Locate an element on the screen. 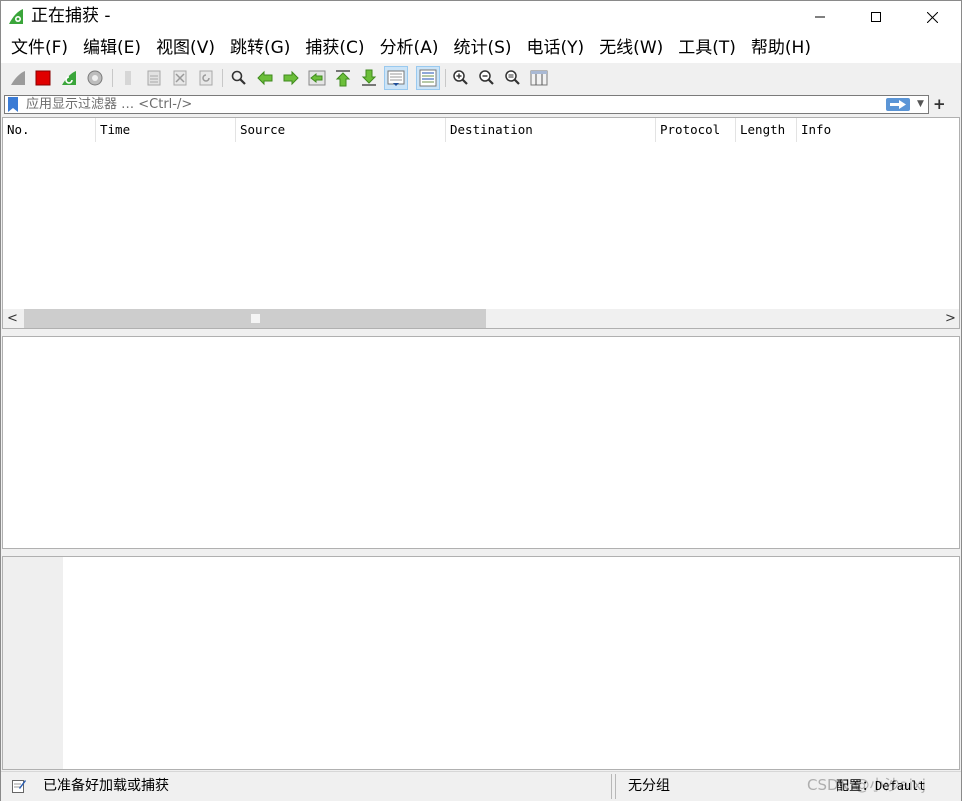  wireshark-logo-icon is located at coordinates (16, 16).